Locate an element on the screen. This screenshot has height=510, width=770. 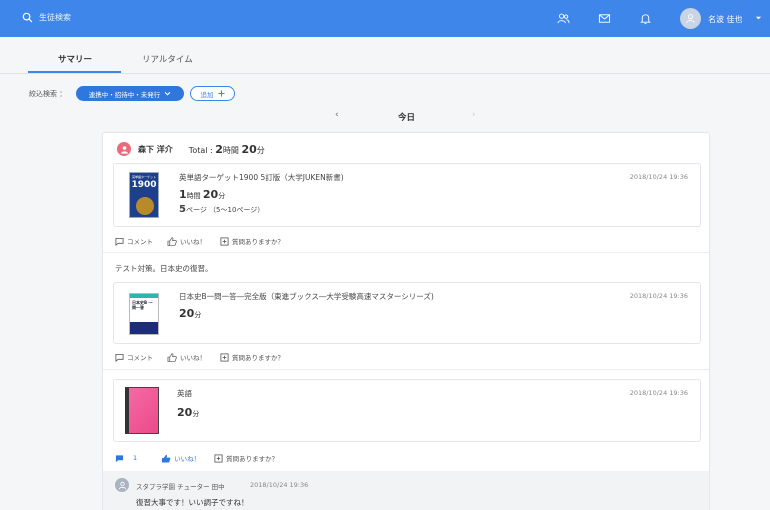
user-name: 名波 佳也 is located at coordinates (725, 19).